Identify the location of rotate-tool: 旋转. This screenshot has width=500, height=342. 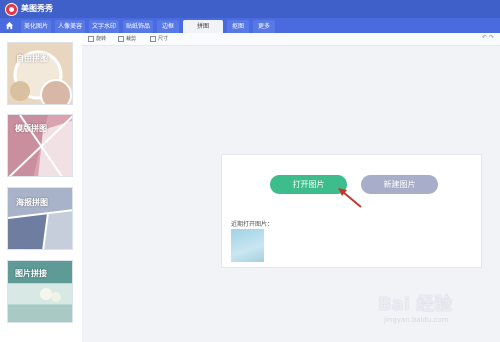
(97, 39).